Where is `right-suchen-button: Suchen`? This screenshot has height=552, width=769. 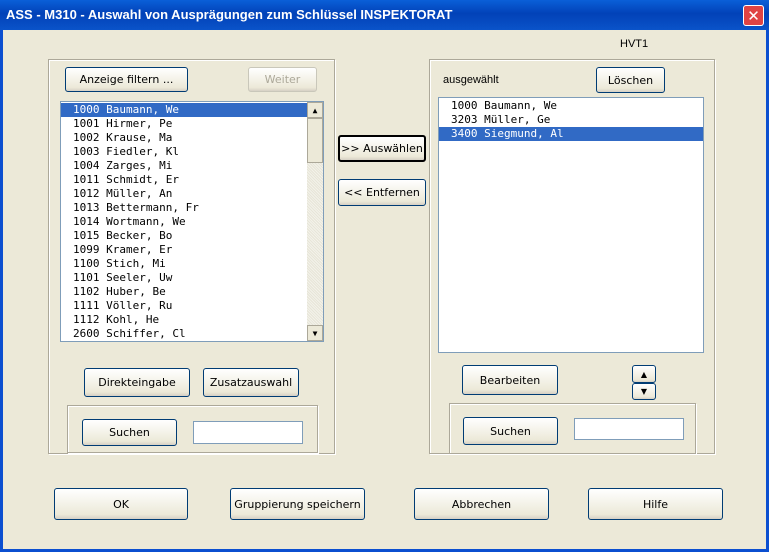
right-suchen-button: Suchen is located at coordinates (510, 431).